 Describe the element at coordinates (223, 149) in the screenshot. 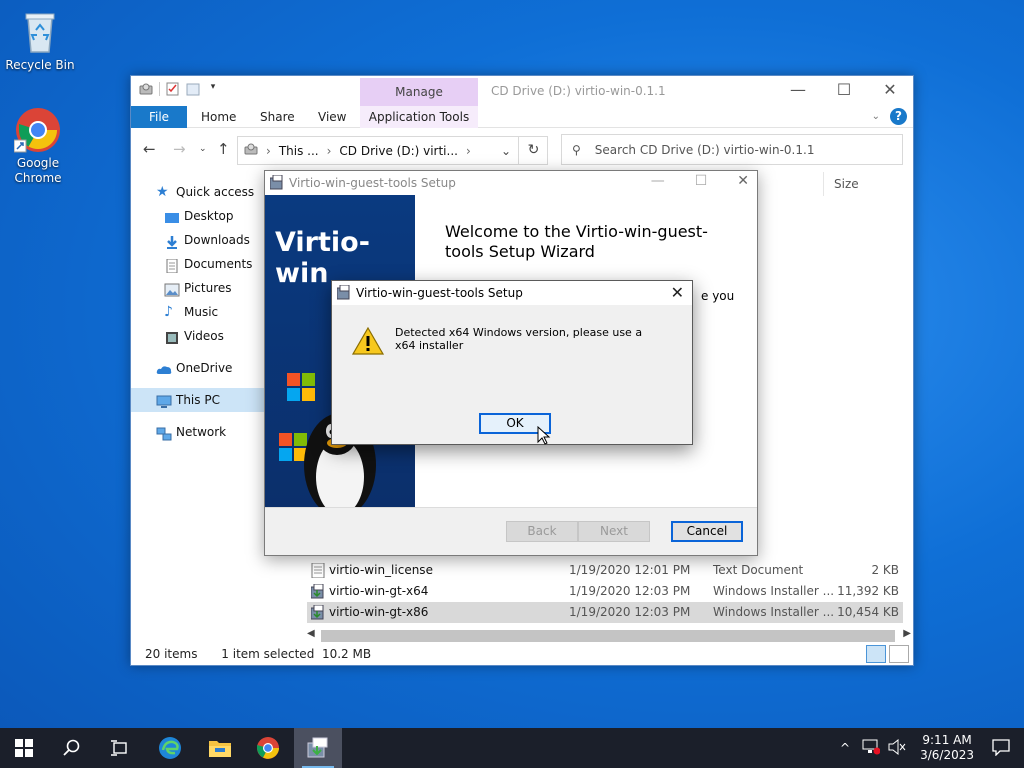

I see `up-arrow-icon: ↑` at that location.